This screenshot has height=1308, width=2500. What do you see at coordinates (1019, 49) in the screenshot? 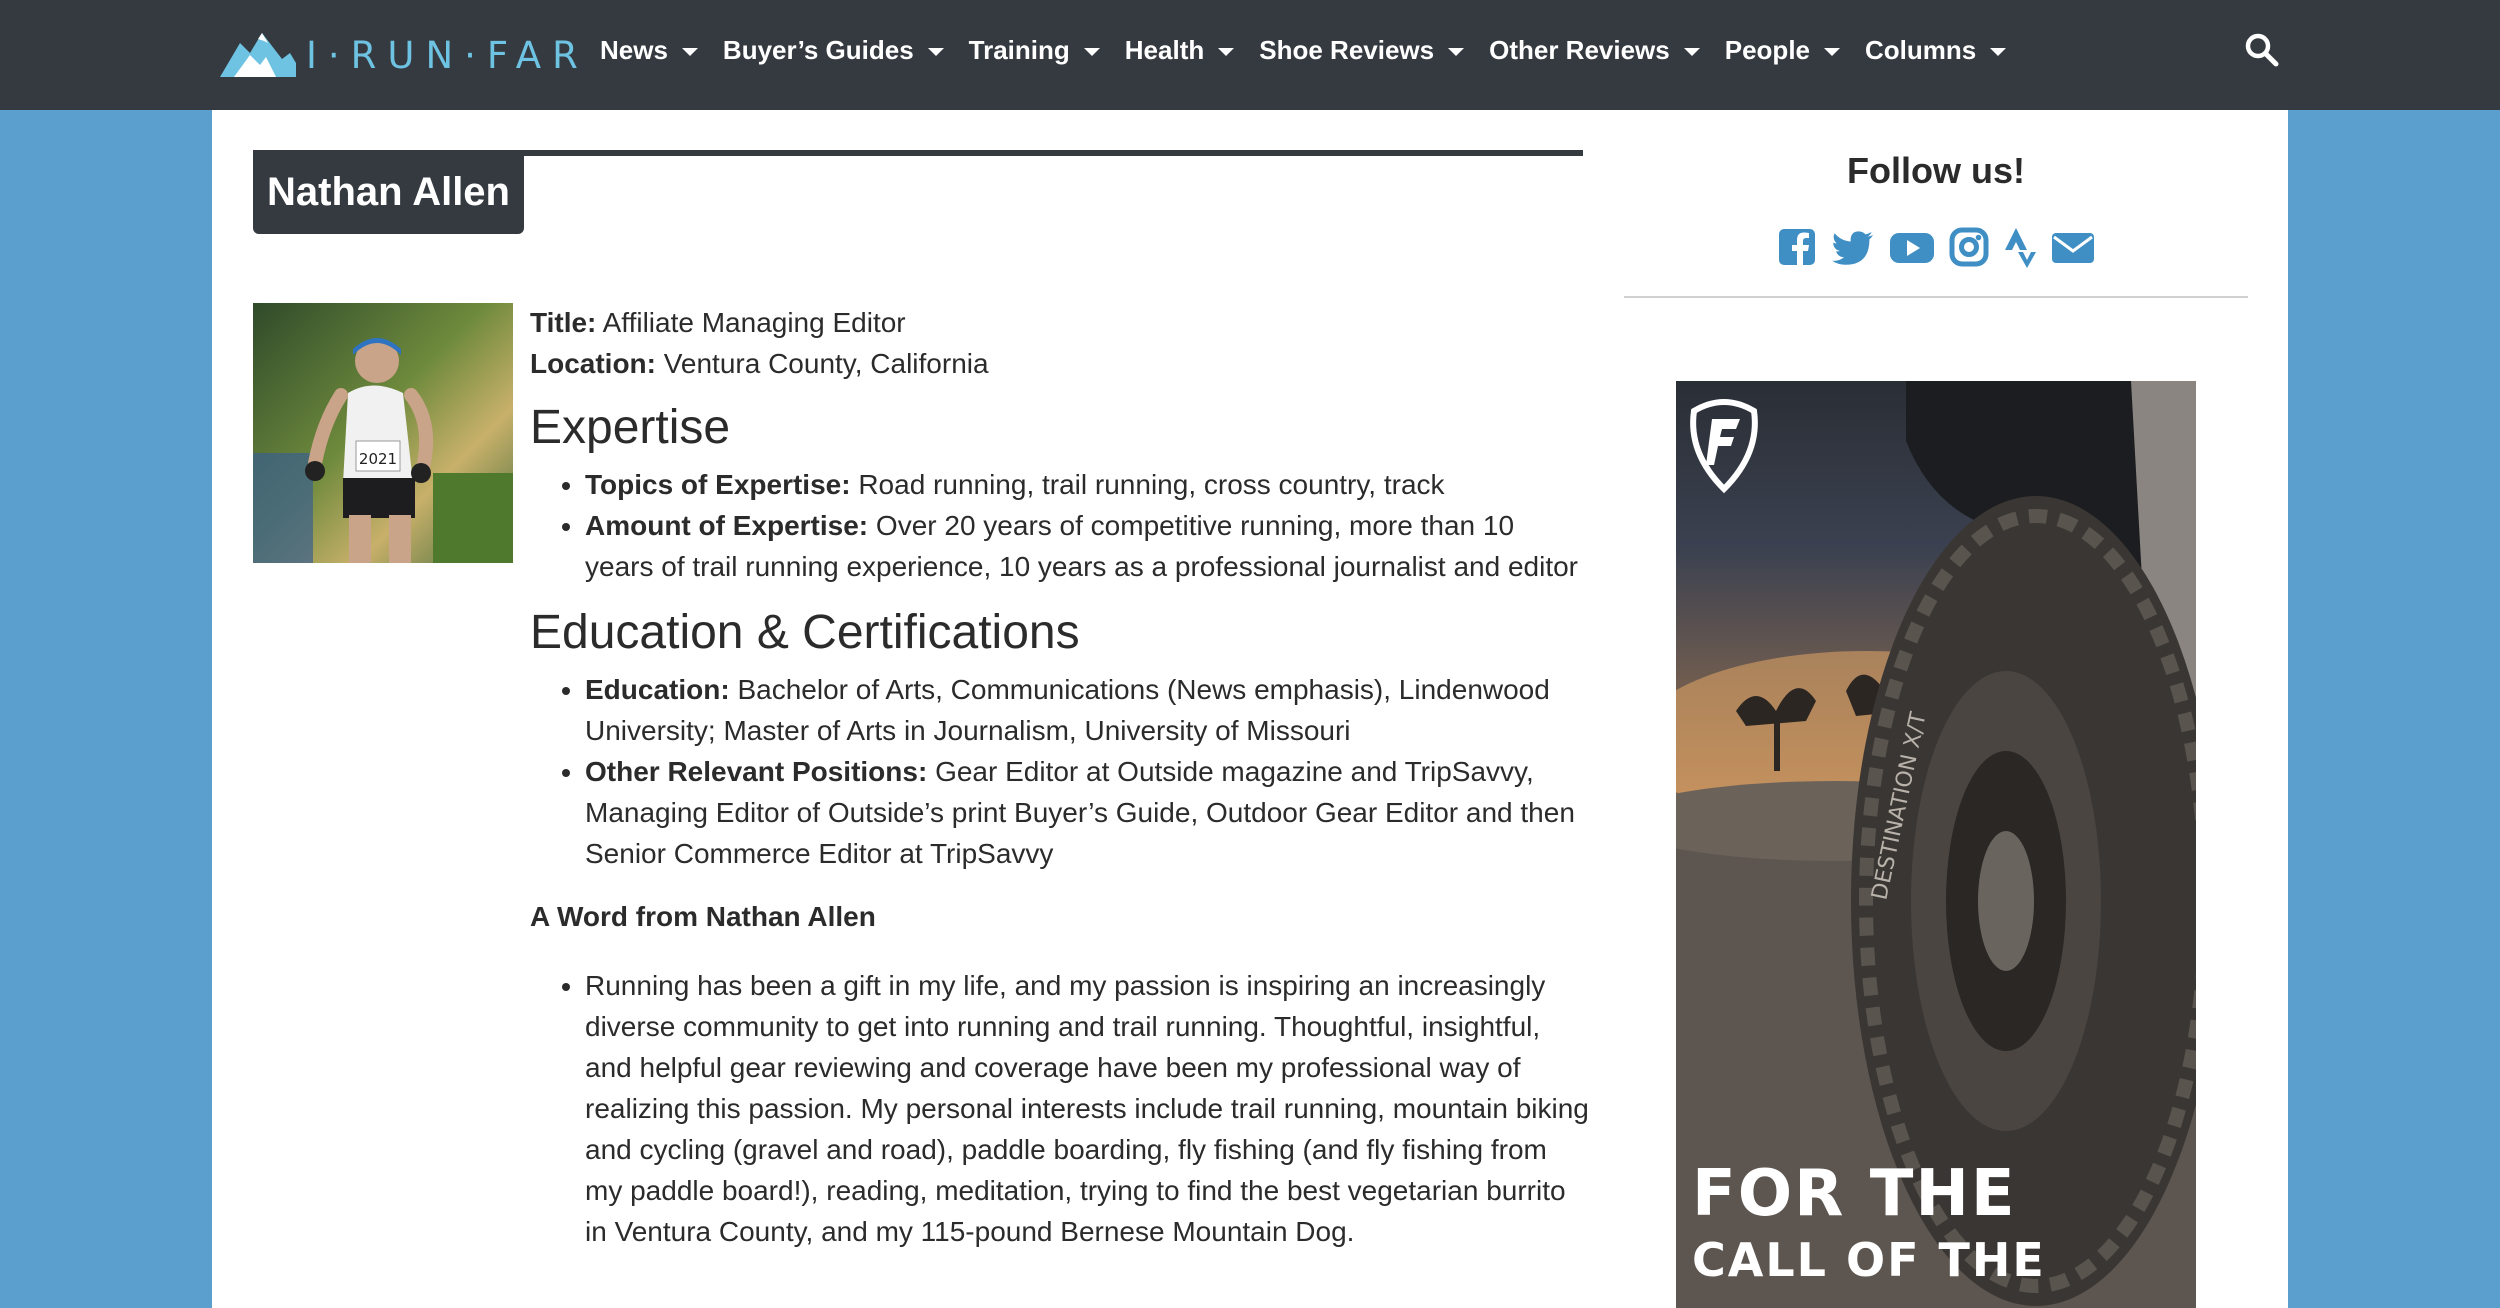
I see `nav-training-label: Training` at bounding box center [1019, 49].